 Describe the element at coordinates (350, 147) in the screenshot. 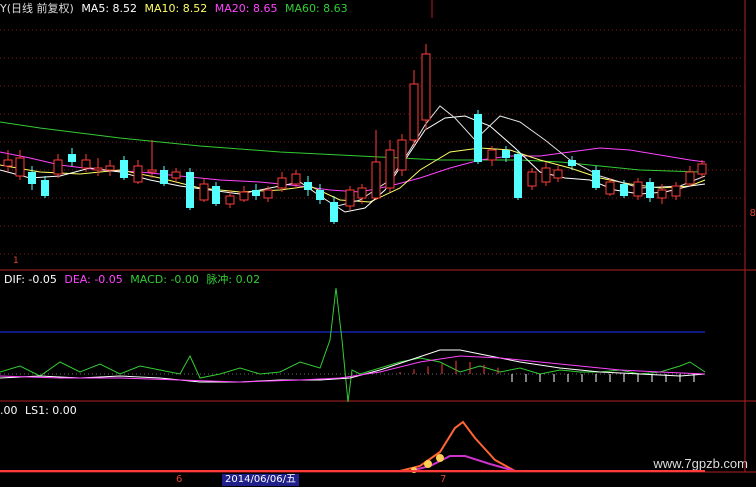

I see `ma60-line` at that location.